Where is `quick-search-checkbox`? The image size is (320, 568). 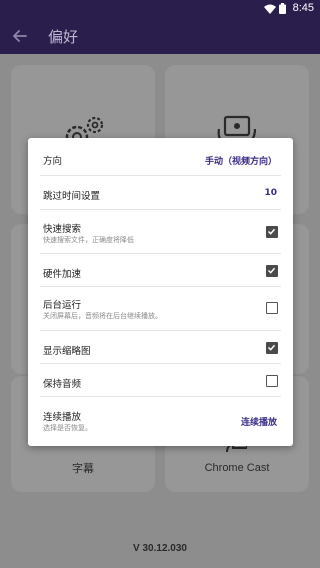
quick-search-checkbox is located at coordinates (272, 232).